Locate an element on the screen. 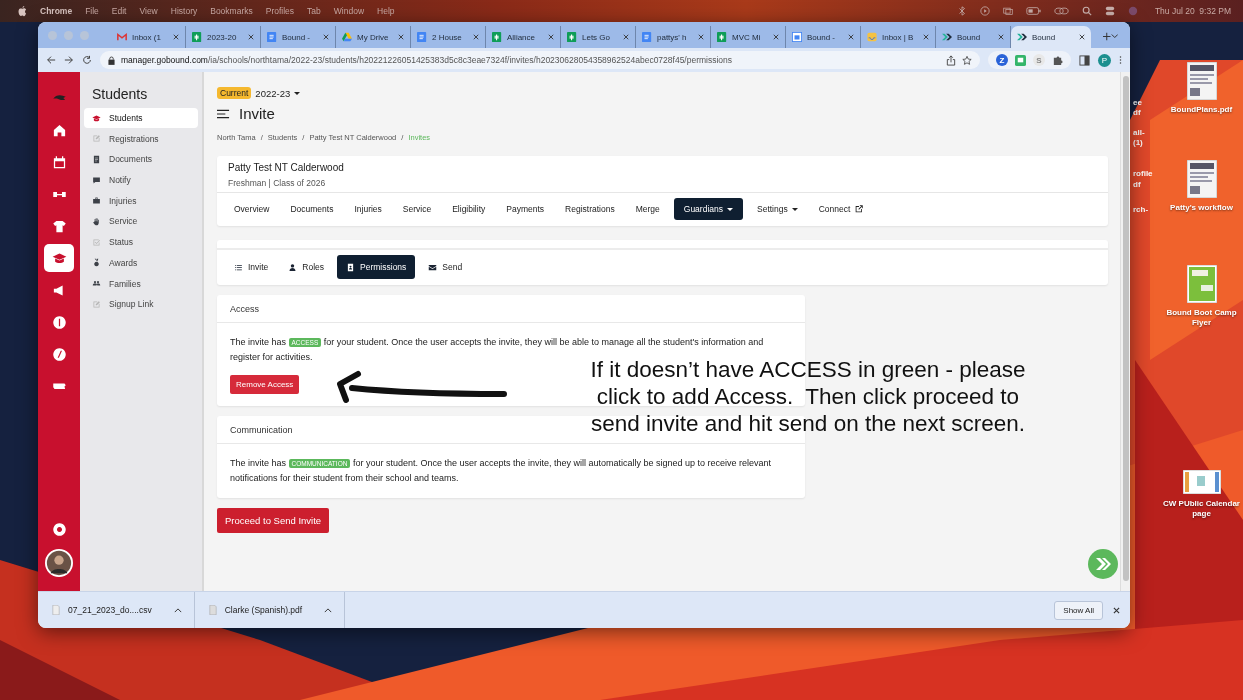 The image size is (1243, 700). nav-tab: Settings is located at coordinates (777, 209).